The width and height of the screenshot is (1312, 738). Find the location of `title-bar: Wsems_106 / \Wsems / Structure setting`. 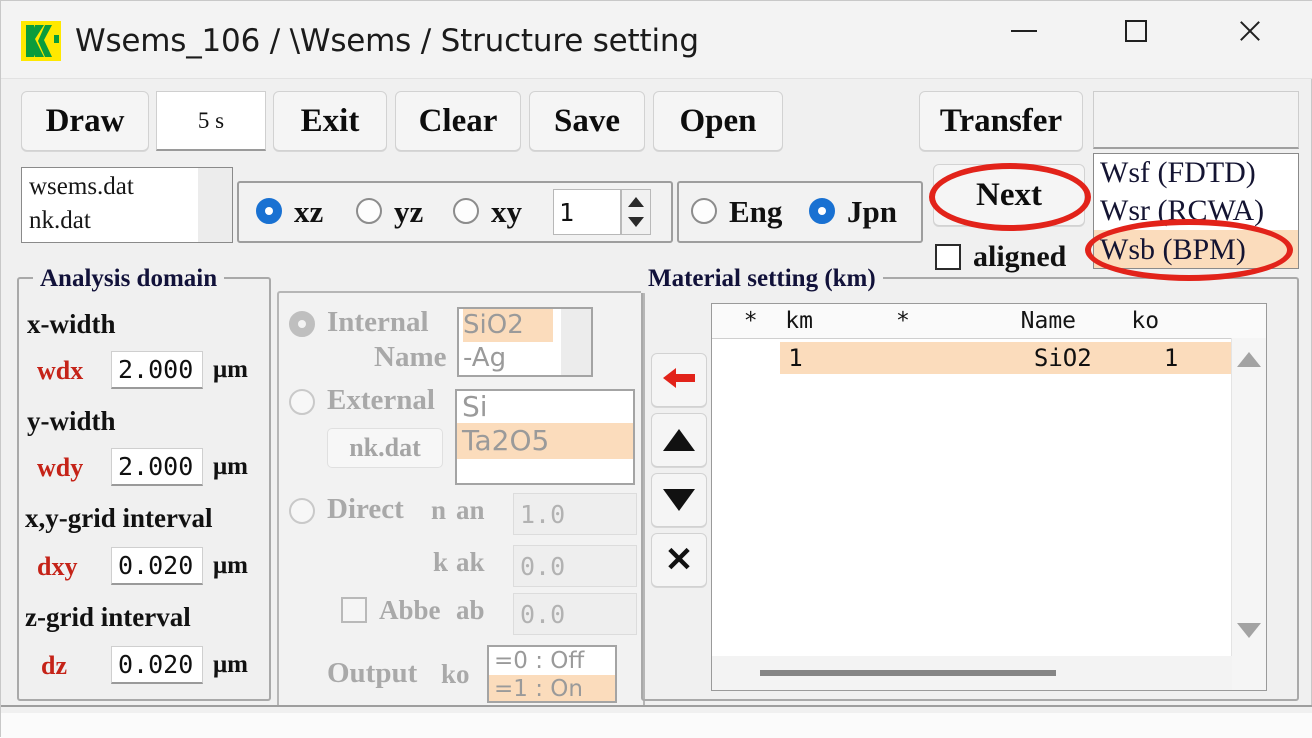

title-bar: Wsems_106 / \Wsems / Structure setting is located at coordinates (656, 40).